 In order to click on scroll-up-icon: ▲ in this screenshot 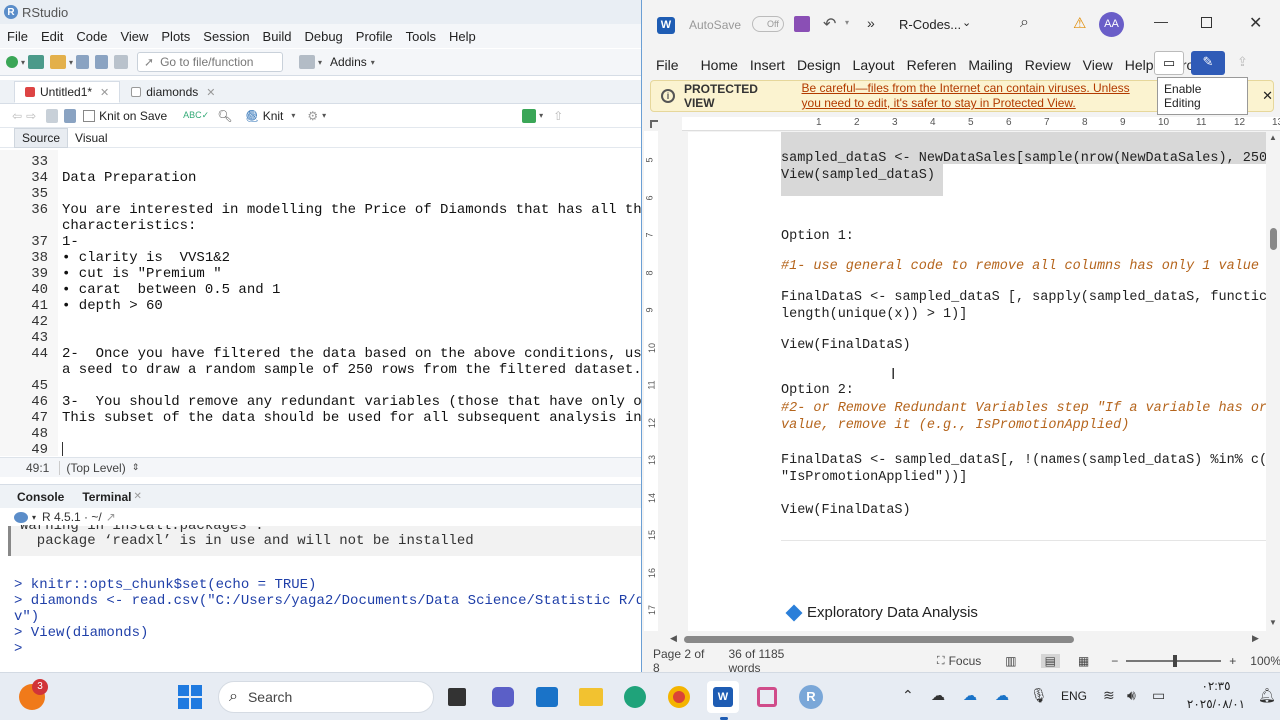, I will do `click(1273, 137)`.